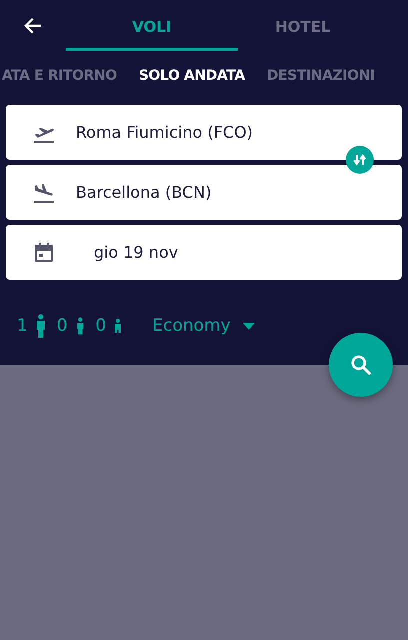  I want to click on tab: HOTEL, so click(303, 26).